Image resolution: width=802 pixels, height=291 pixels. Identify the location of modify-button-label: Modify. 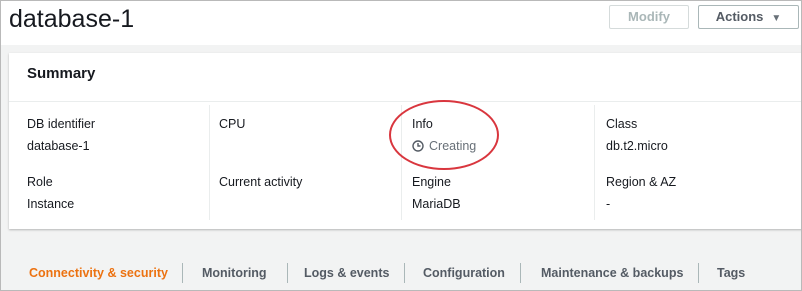
(649, 16).